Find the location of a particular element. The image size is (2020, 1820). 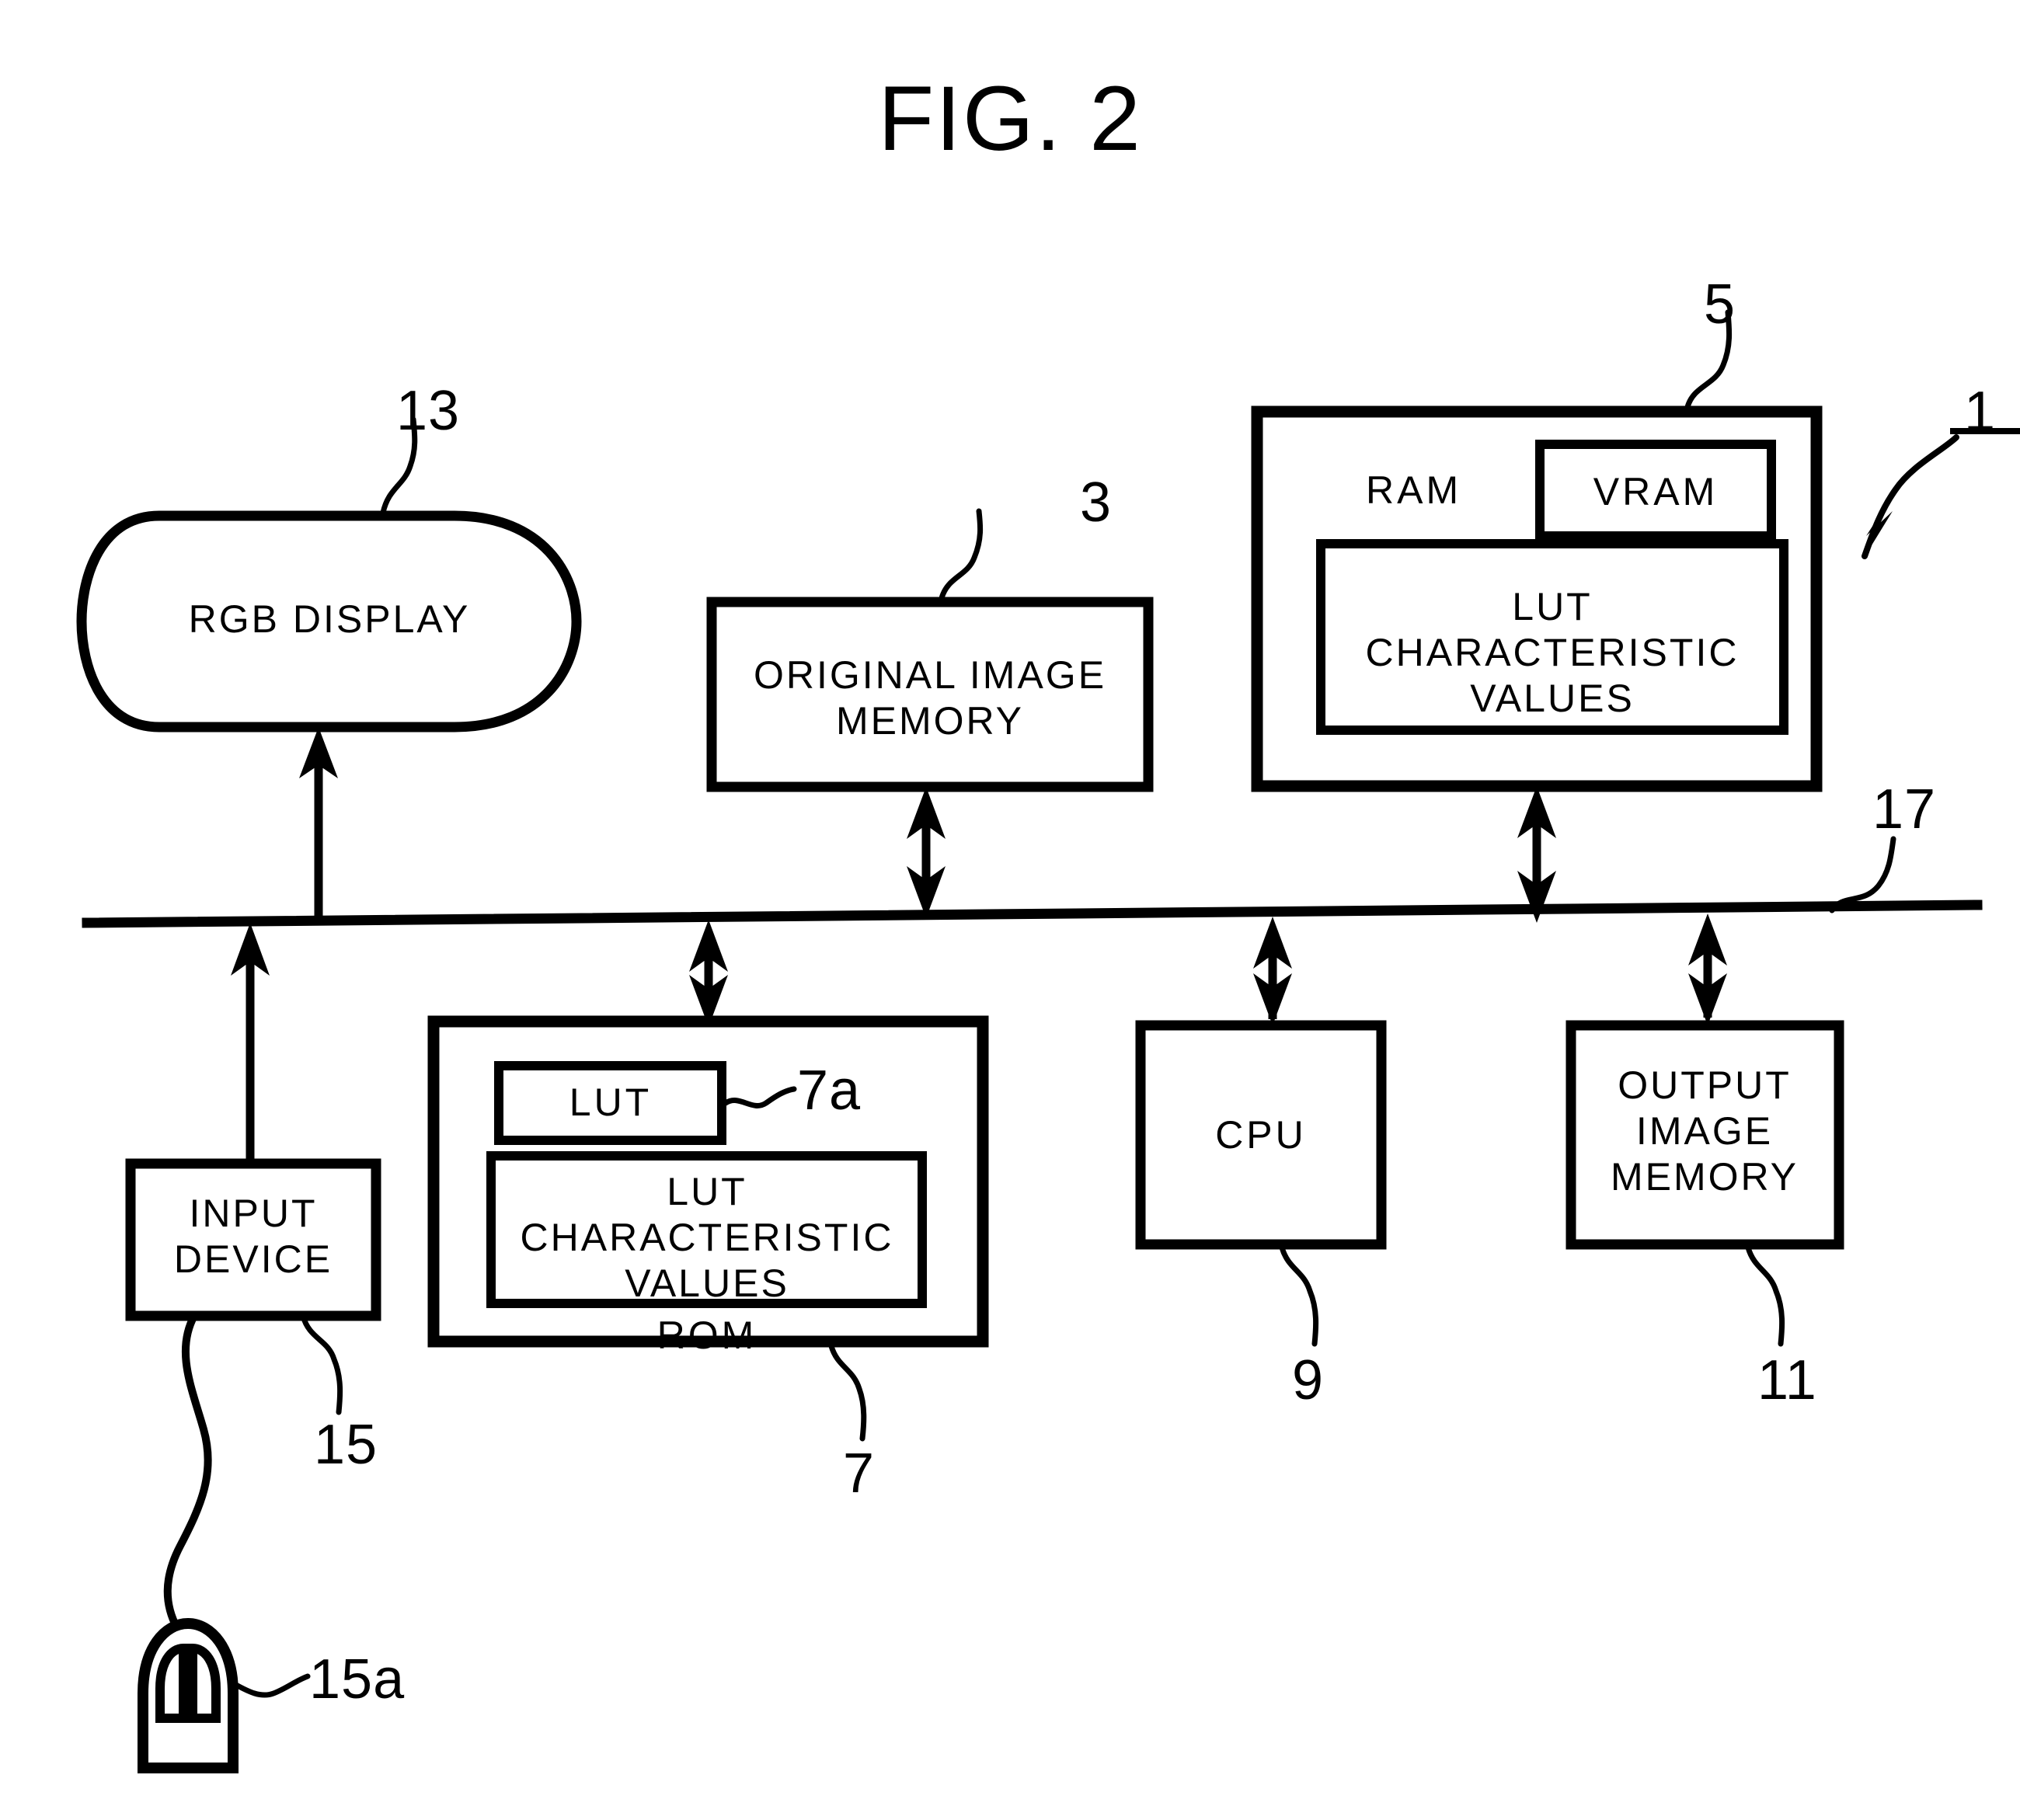

mouse-cable is located at coordinates (187, 1472).